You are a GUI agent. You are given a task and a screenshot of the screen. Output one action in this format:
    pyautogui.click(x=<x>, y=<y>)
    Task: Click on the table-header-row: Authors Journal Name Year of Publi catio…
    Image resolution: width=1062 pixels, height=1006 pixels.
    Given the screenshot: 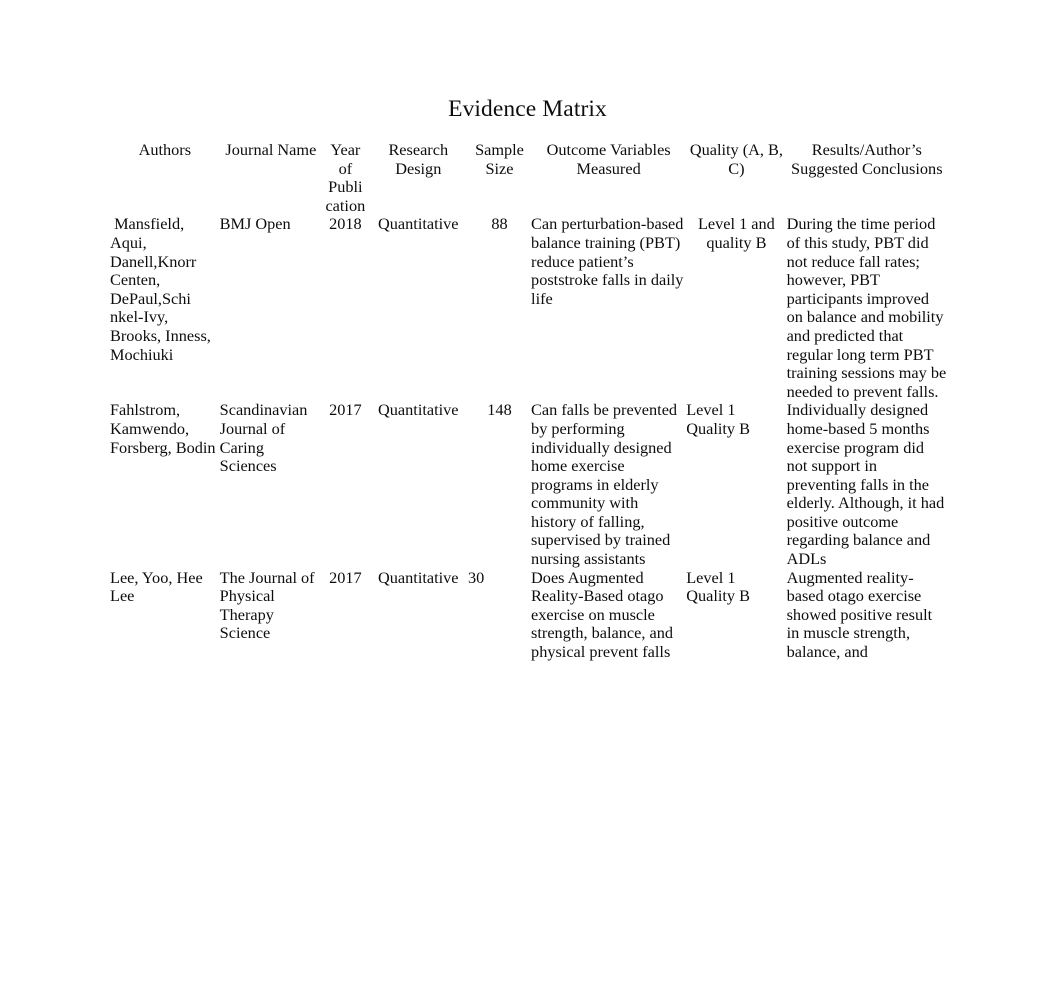 What is the action you would take?
    pyautogui.click(x=528, y=177)
    